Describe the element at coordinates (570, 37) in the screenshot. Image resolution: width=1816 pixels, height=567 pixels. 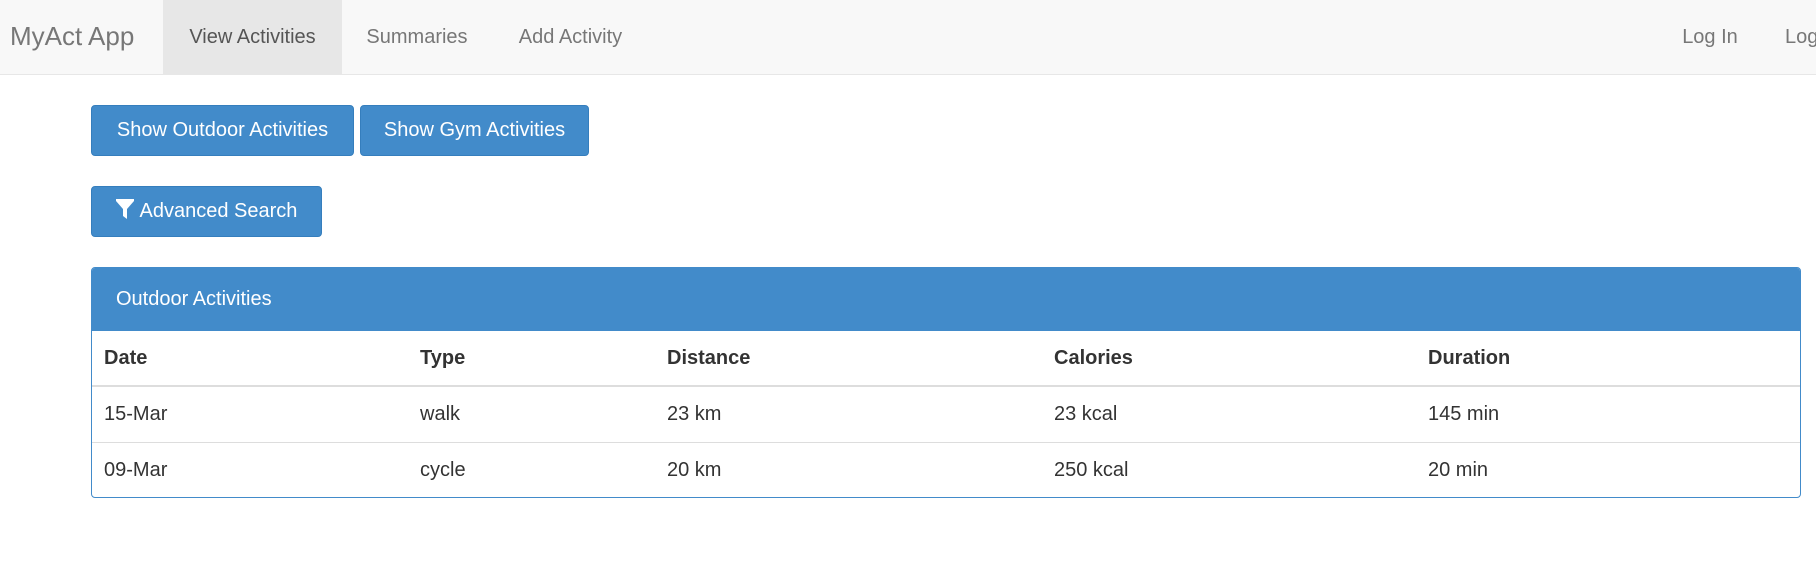
I see `nav-add-activity: Add Activity` at that location.